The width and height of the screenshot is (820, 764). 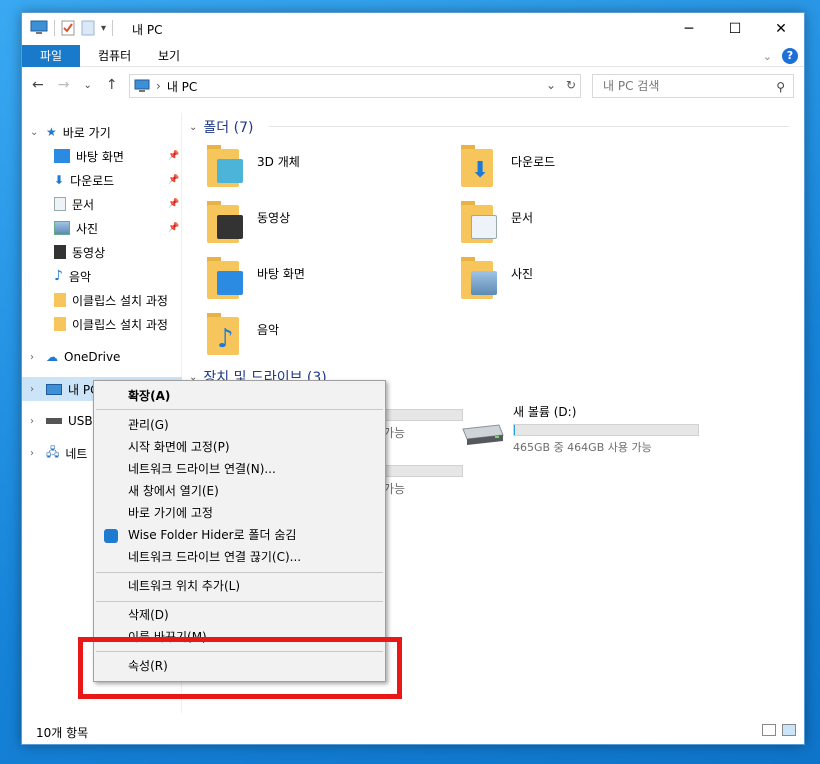 I want to click on refresh-icon: ↻, so click(x=571, y=85).